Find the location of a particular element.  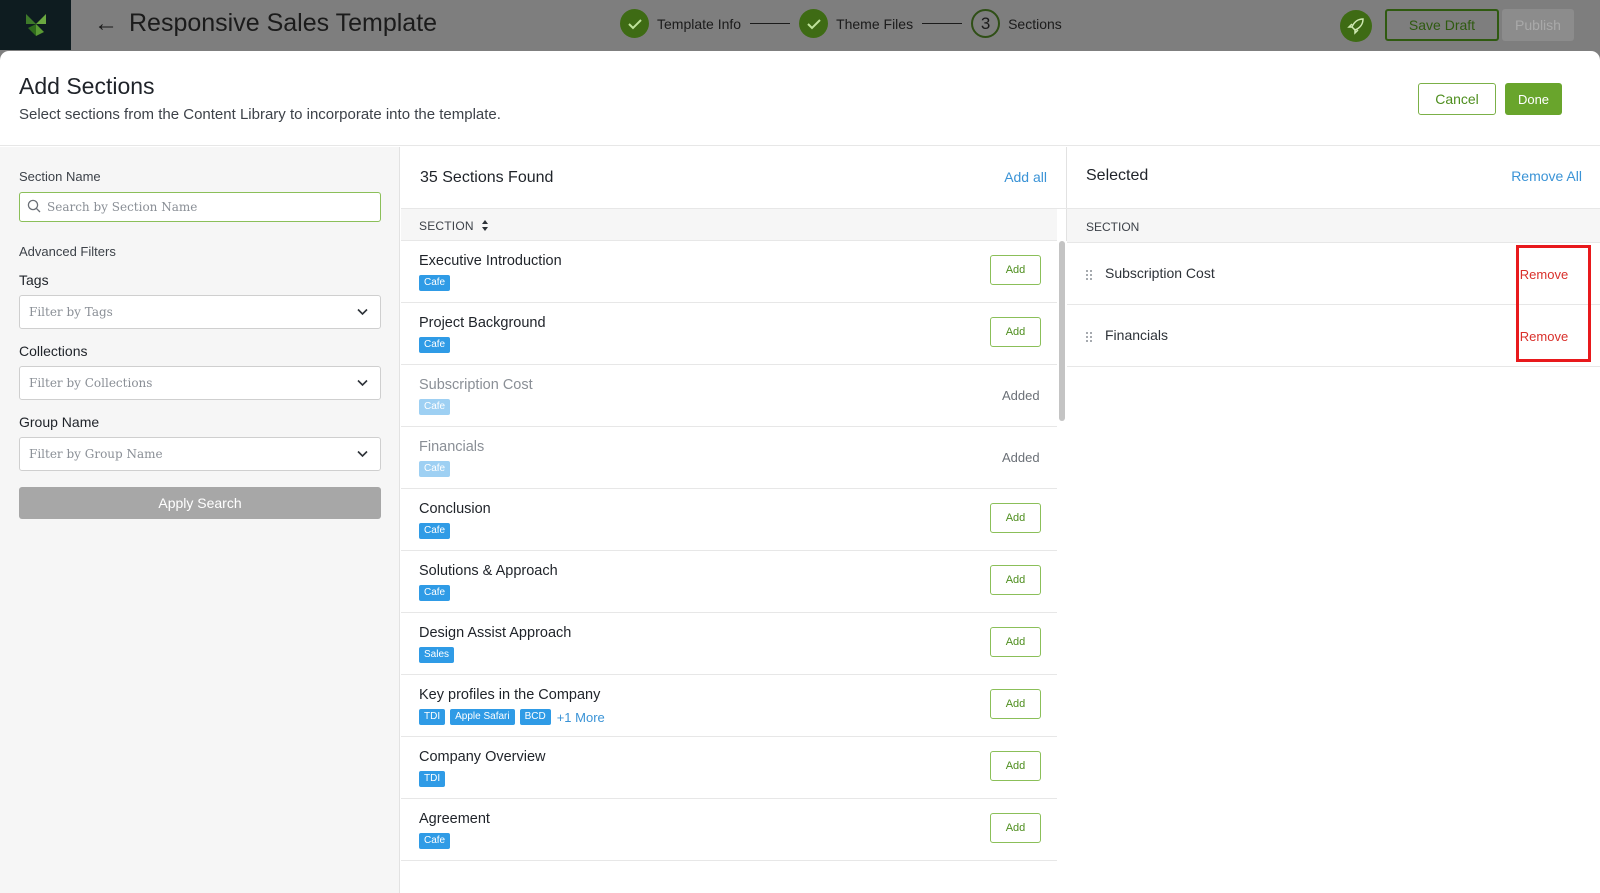

tag-list: TDI Apple Safari BCD +1 More is located at coordinates (512, 717).